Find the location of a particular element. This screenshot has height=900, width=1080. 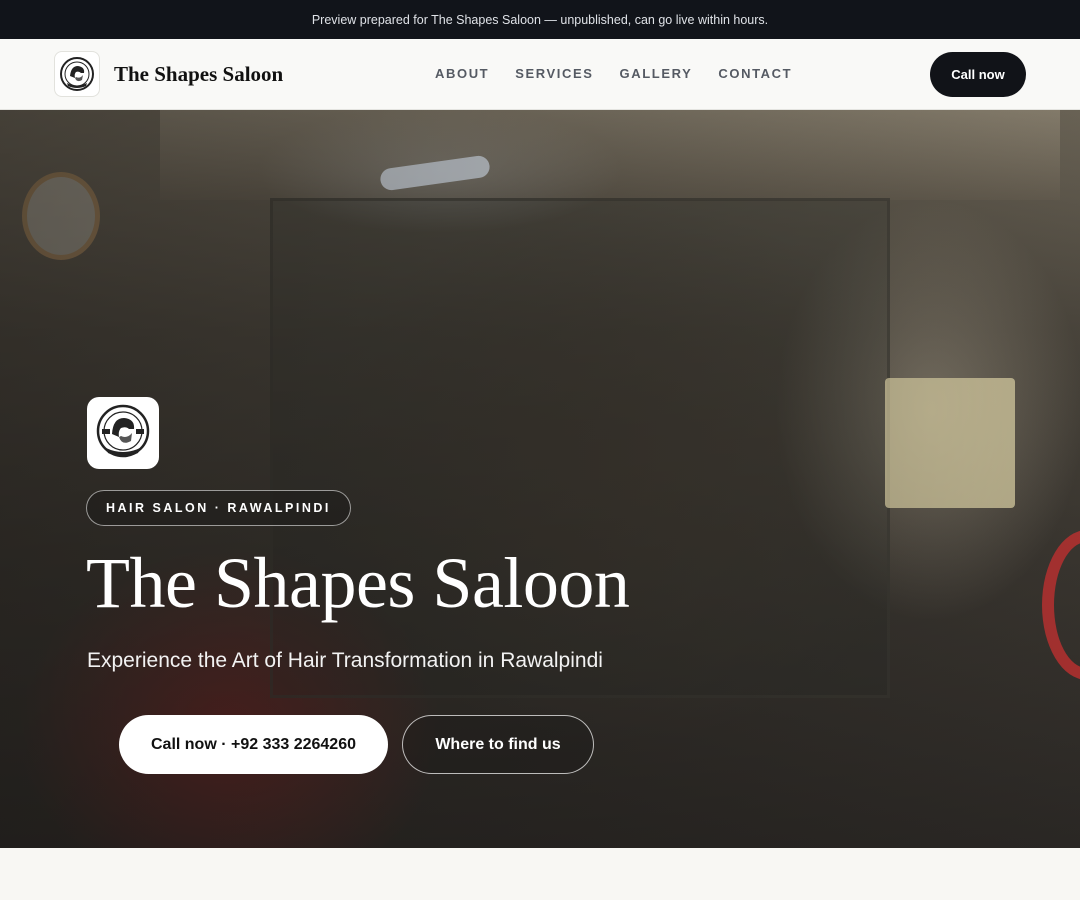

hero-category-badge: HAIR SALON · RAWALPINDI is located at coordinates (218, 508).